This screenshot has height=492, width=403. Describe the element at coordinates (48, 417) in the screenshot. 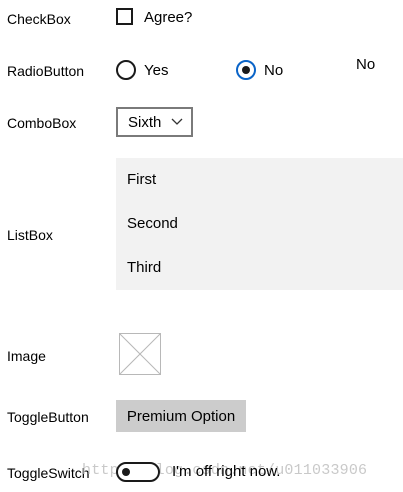

I see `togglebutton-row-label: ToggleButton` at that location.